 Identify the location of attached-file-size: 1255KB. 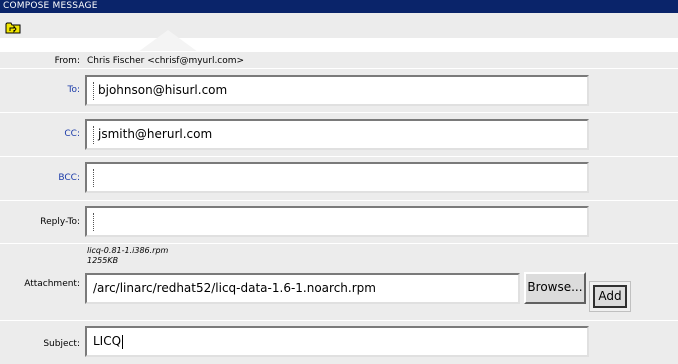
(103, 260).